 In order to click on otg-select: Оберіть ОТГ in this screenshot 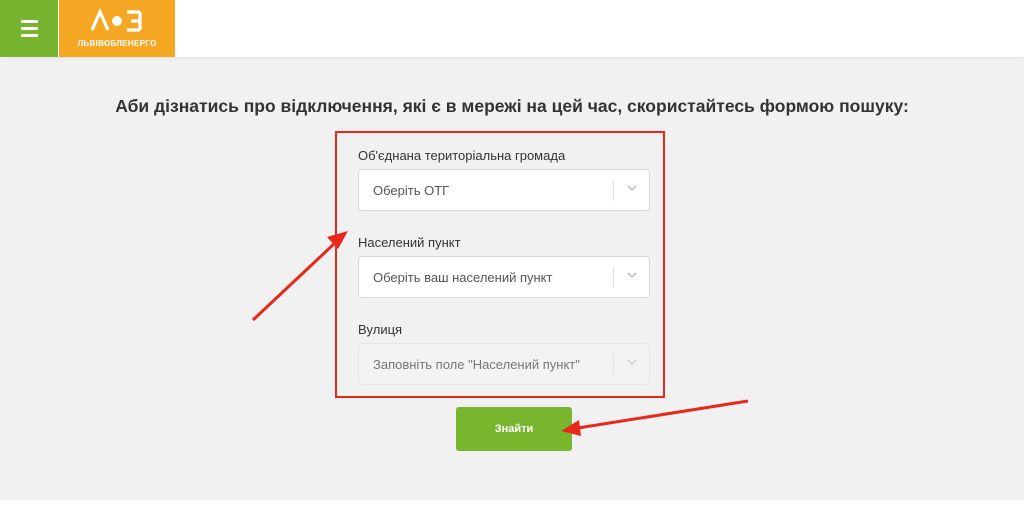, I will do `click(504, 190)`.